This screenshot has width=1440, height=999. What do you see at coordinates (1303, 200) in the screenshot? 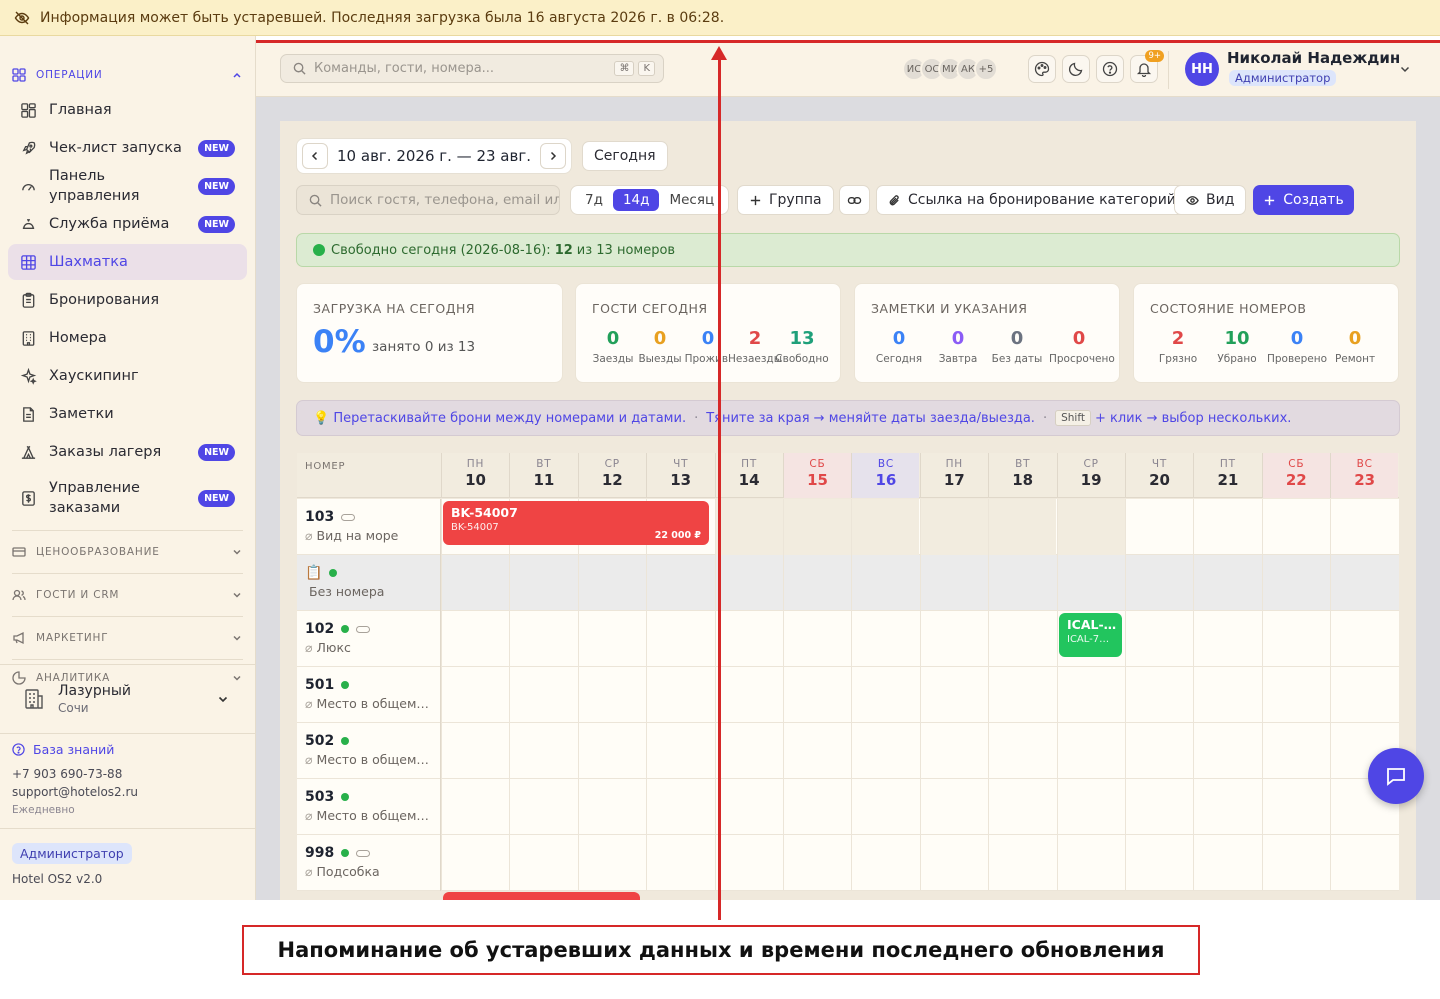
I see `create-button: Создать` at bounding box center [1303, 200].